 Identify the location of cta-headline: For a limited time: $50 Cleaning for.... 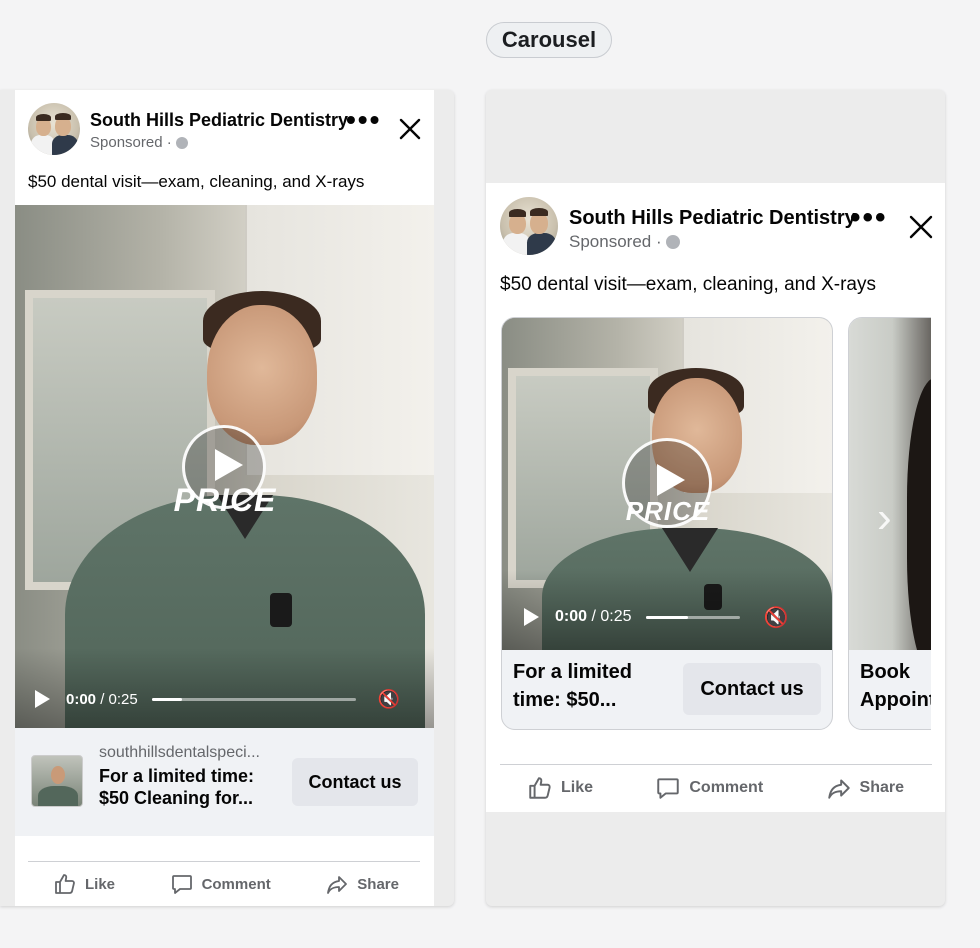
(177, 787).